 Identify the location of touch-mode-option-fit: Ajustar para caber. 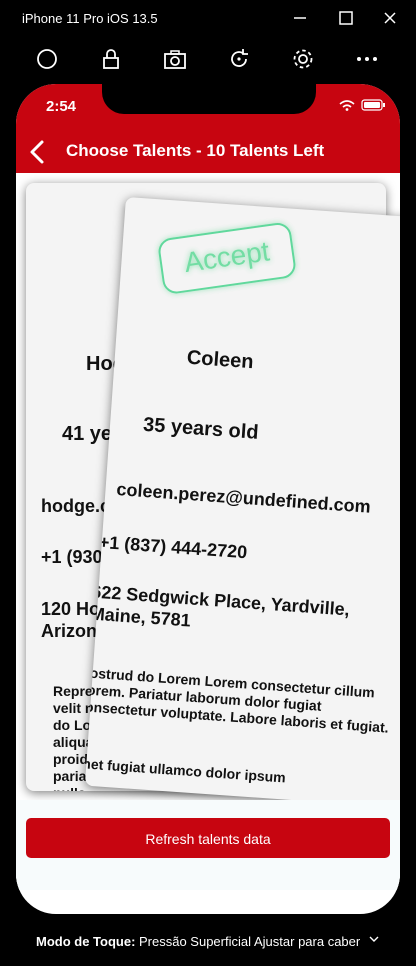
(307, 941).